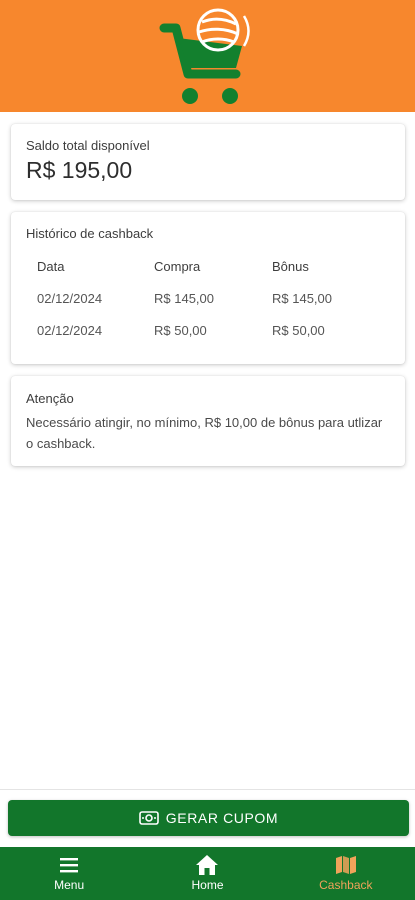 The height and width of the screenshot is (900, 415). I want to click on map-icon, so click(345, 865).